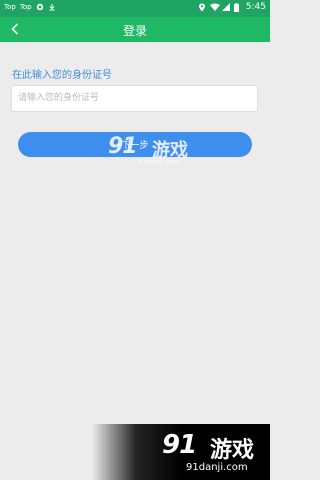  Describe the element at coordinates (25, 7) in the screenshot. I see `status-text-2: Top` at that location.